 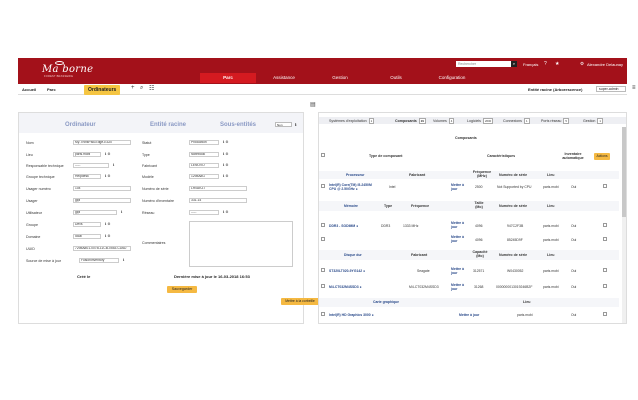 What do you see at coordinates (634, 88) in the screenshot?
I see `menu-icon: ≡` at bounding box center [634, 88].